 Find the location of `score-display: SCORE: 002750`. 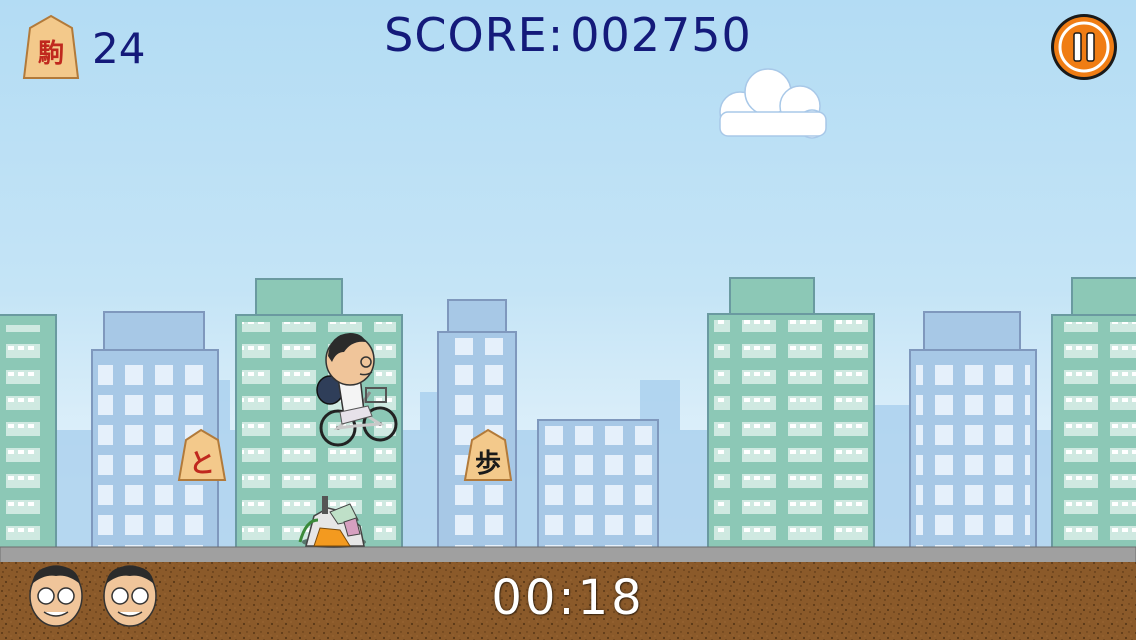

score-display: SCORE: 002750 is located at coordinates (568, 35).